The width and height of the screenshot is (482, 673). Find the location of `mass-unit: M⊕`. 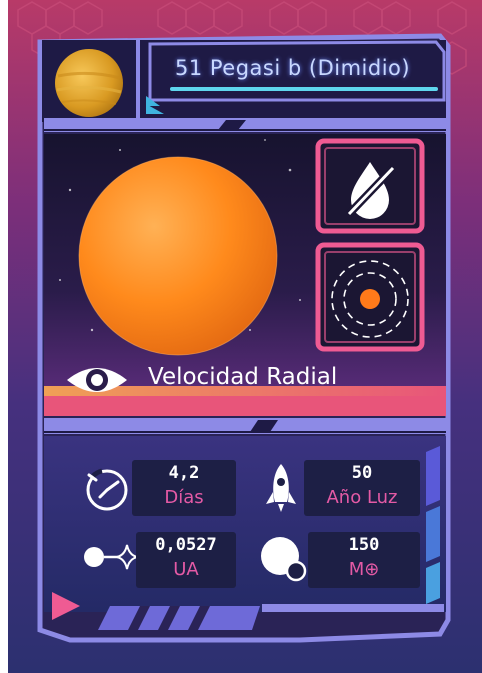

mass-unit: M⊕ is located at coordinates (364, 569).